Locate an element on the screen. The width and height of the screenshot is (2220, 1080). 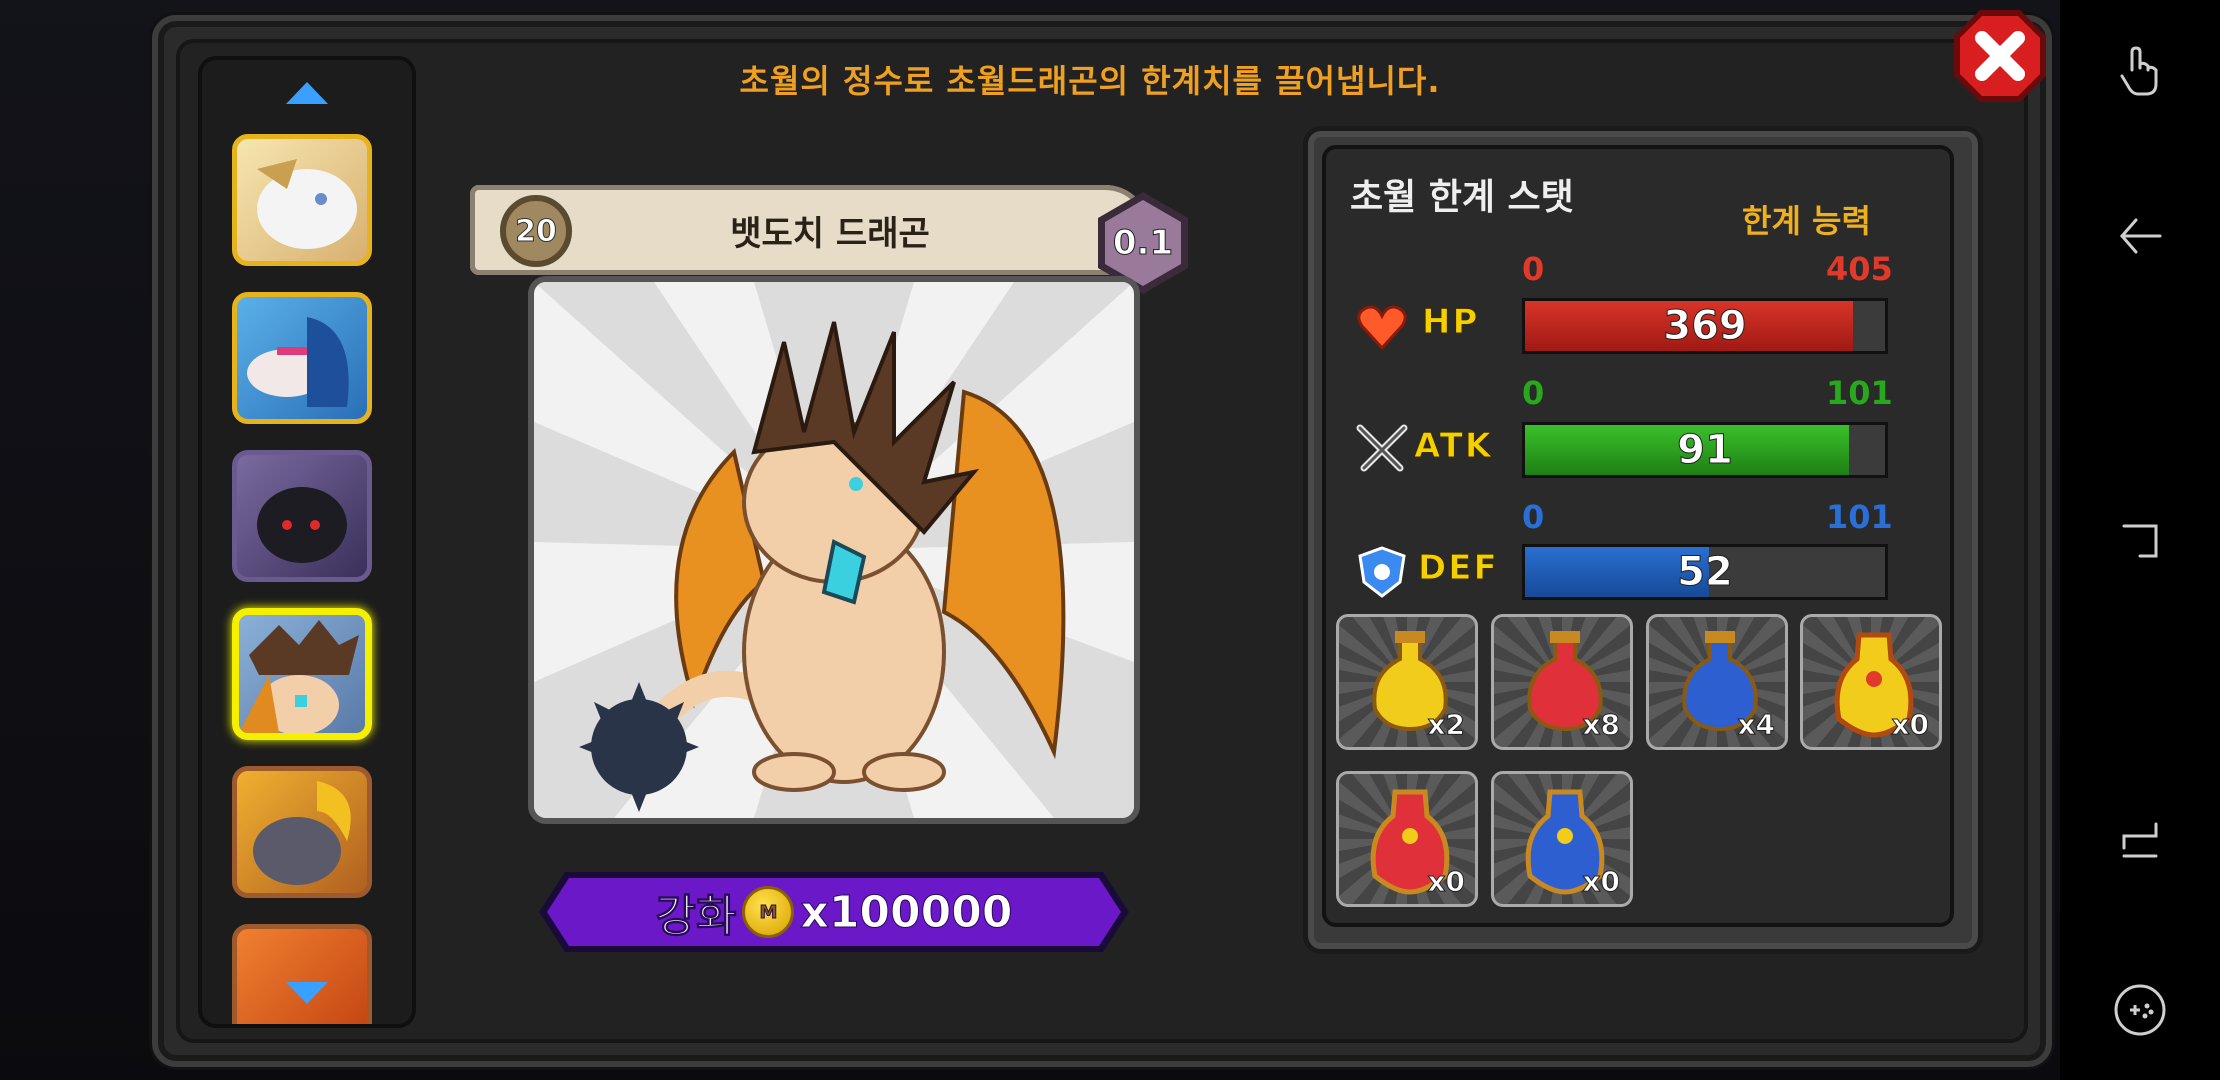
atk-max: 101 is located at coordinates (1859, 393).